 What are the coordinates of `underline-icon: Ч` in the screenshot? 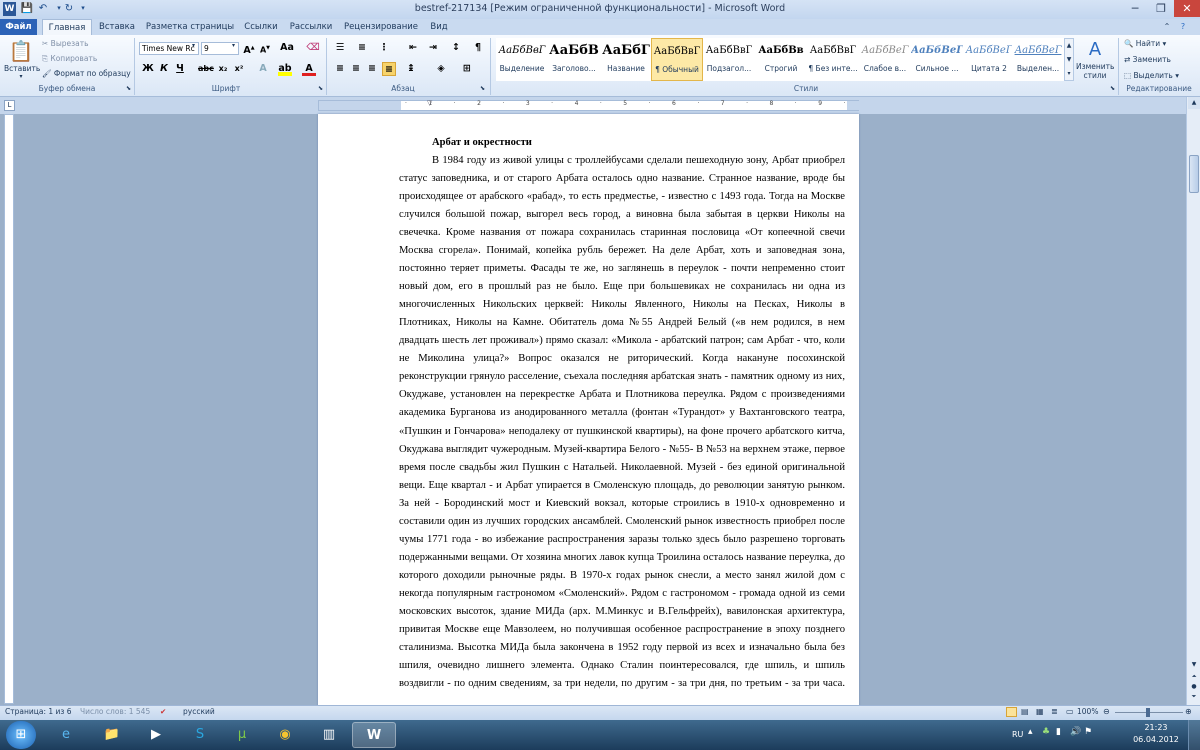 It's located at (180, 69).